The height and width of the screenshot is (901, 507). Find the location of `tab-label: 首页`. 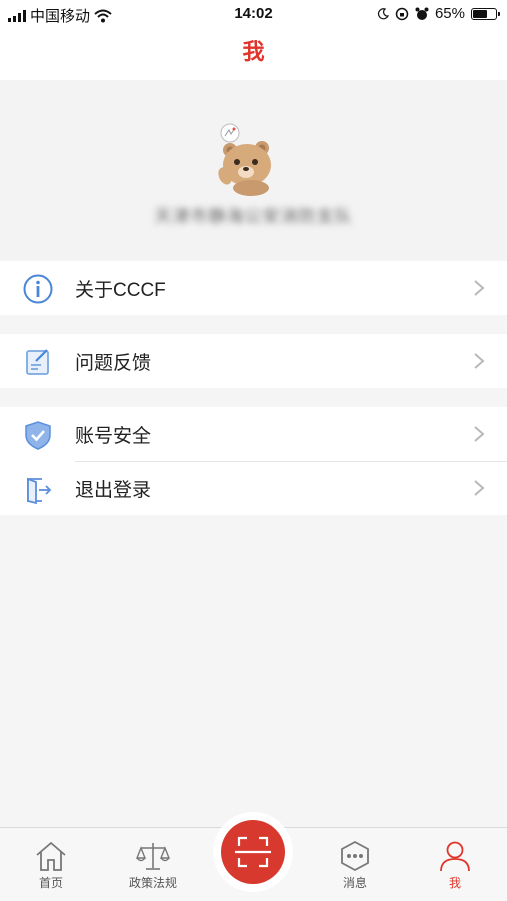

tab-label: 首页 is located at coordinates (50, 883).